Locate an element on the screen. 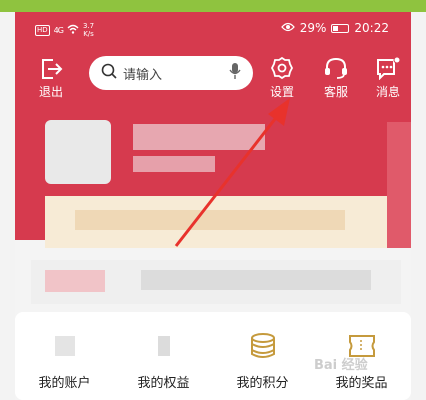 This screenshot has height=400, width=426. coins-icon is located at coordinates (263, 348).